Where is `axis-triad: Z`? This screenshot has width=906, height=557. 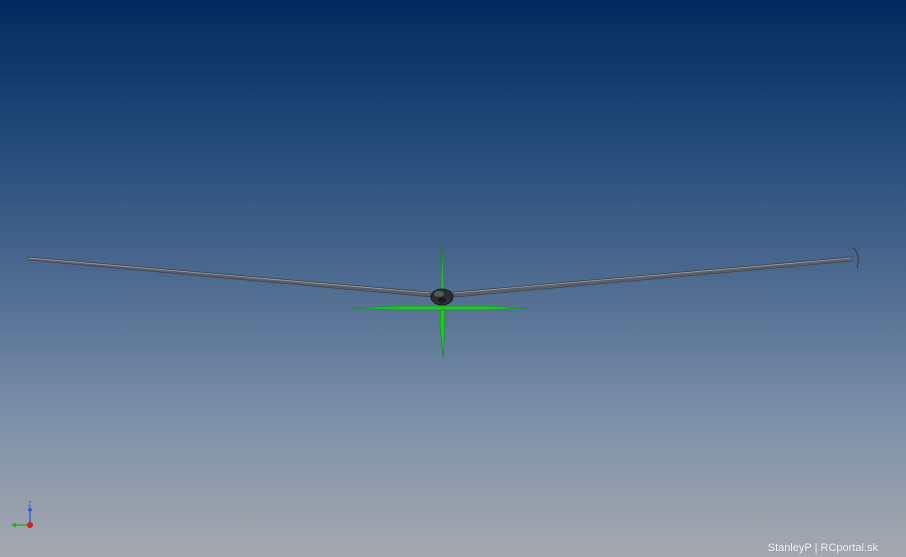 axis-triad: Z is located at coordinates (22, 515).